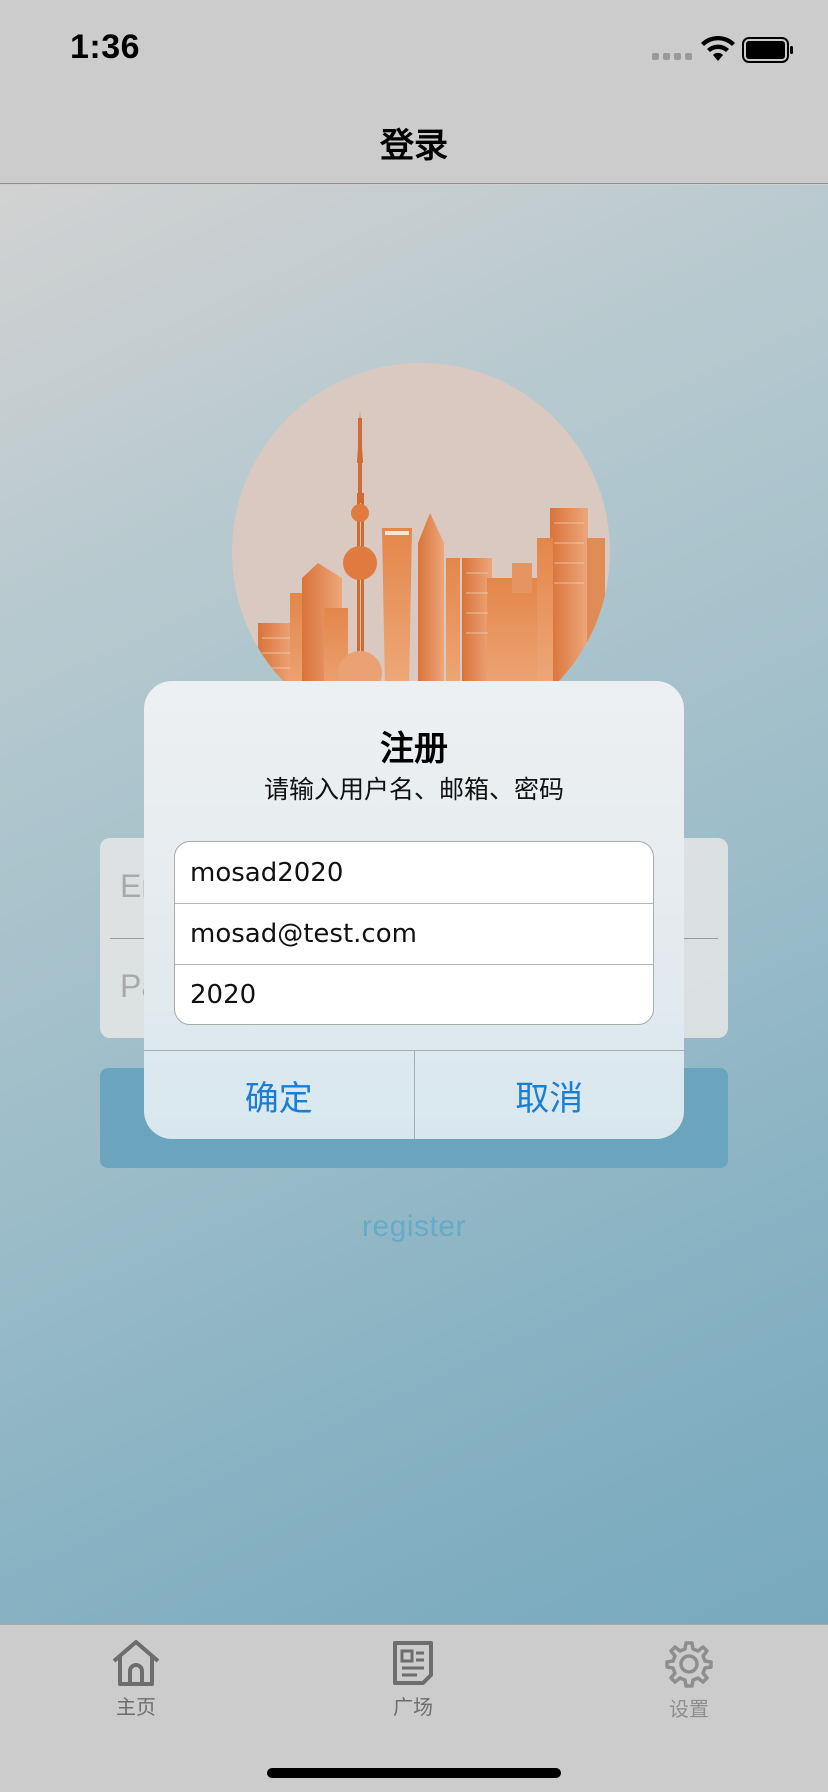  What do you see at coordinates (672, 56) in the screenshot?
I see `cellular-signal-icon` at bounding box center [672, 56].